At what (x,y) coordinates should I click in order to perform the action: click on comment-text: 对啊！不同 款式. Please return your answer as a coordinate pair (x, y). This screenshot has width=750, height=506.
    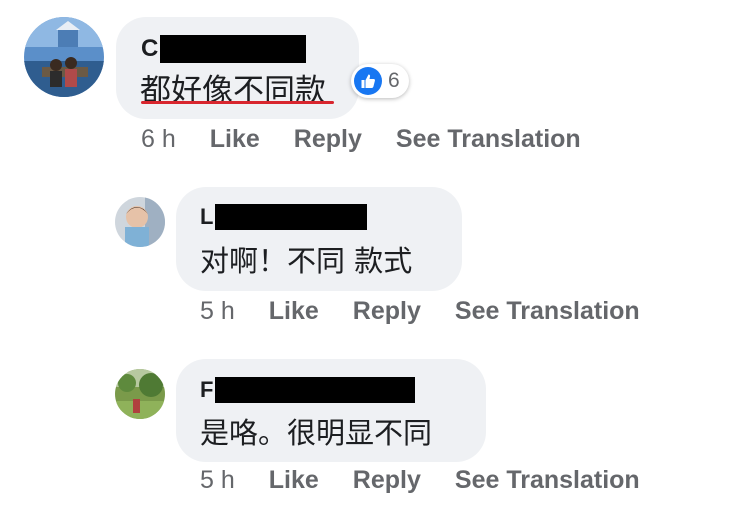
    Looking at the image, I should click on (306, 261).